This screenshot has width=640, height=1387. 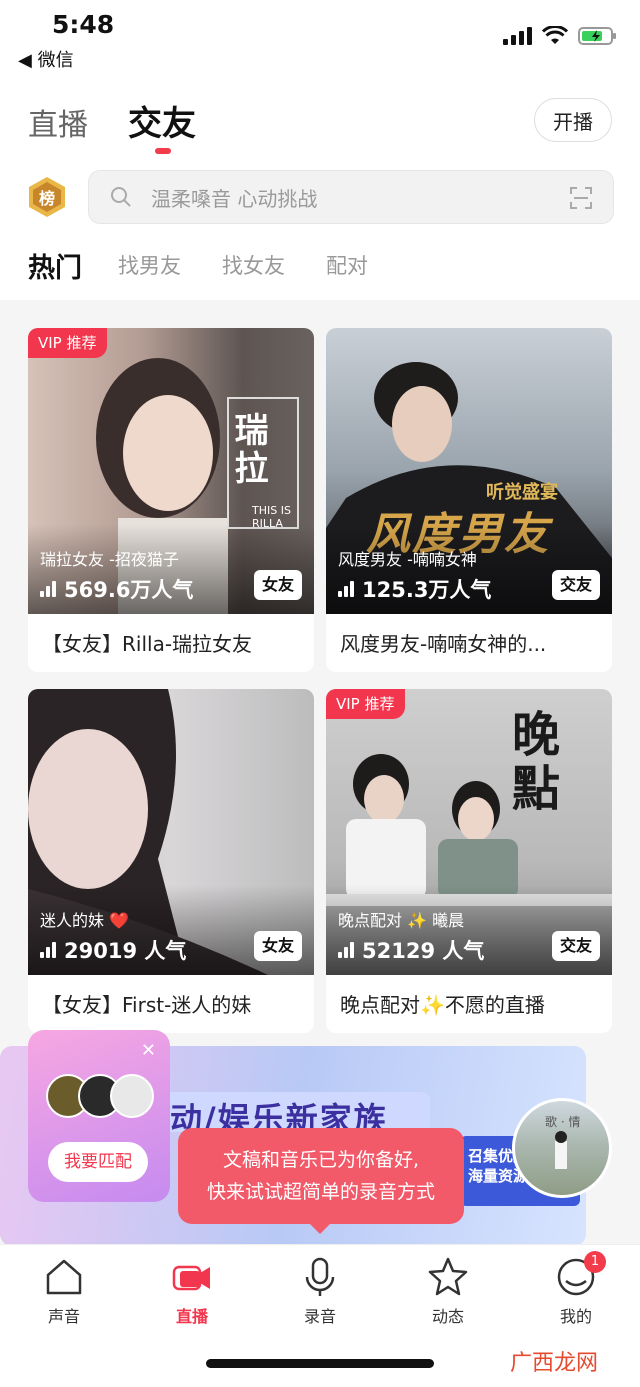 What do you see at coordinates (55, 265) in the screenshot?
I see `category-hot: 热门` at bounding box center [55, 265].